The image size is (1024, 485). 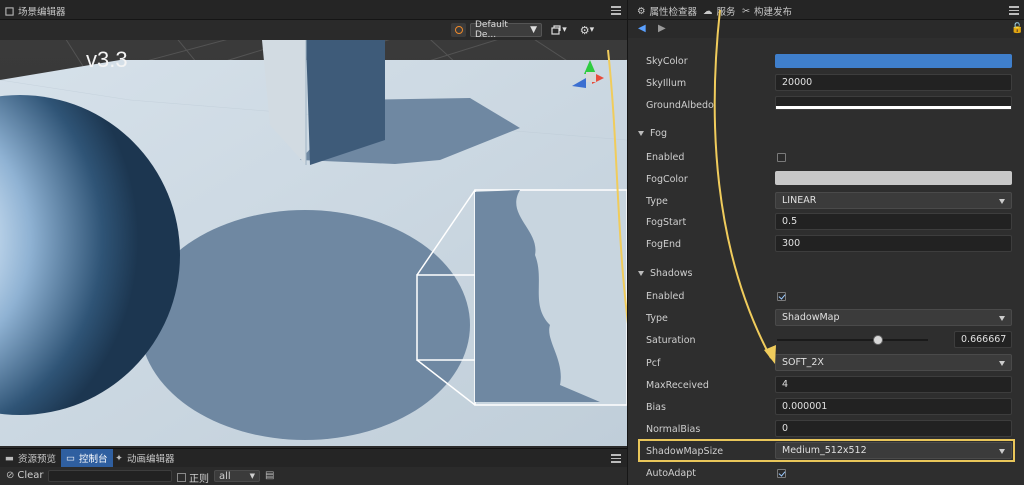 What do you see at coordinates (225, 476) in the screenshot?
I see `log-level-value: all` at bounding box center [225, 476].